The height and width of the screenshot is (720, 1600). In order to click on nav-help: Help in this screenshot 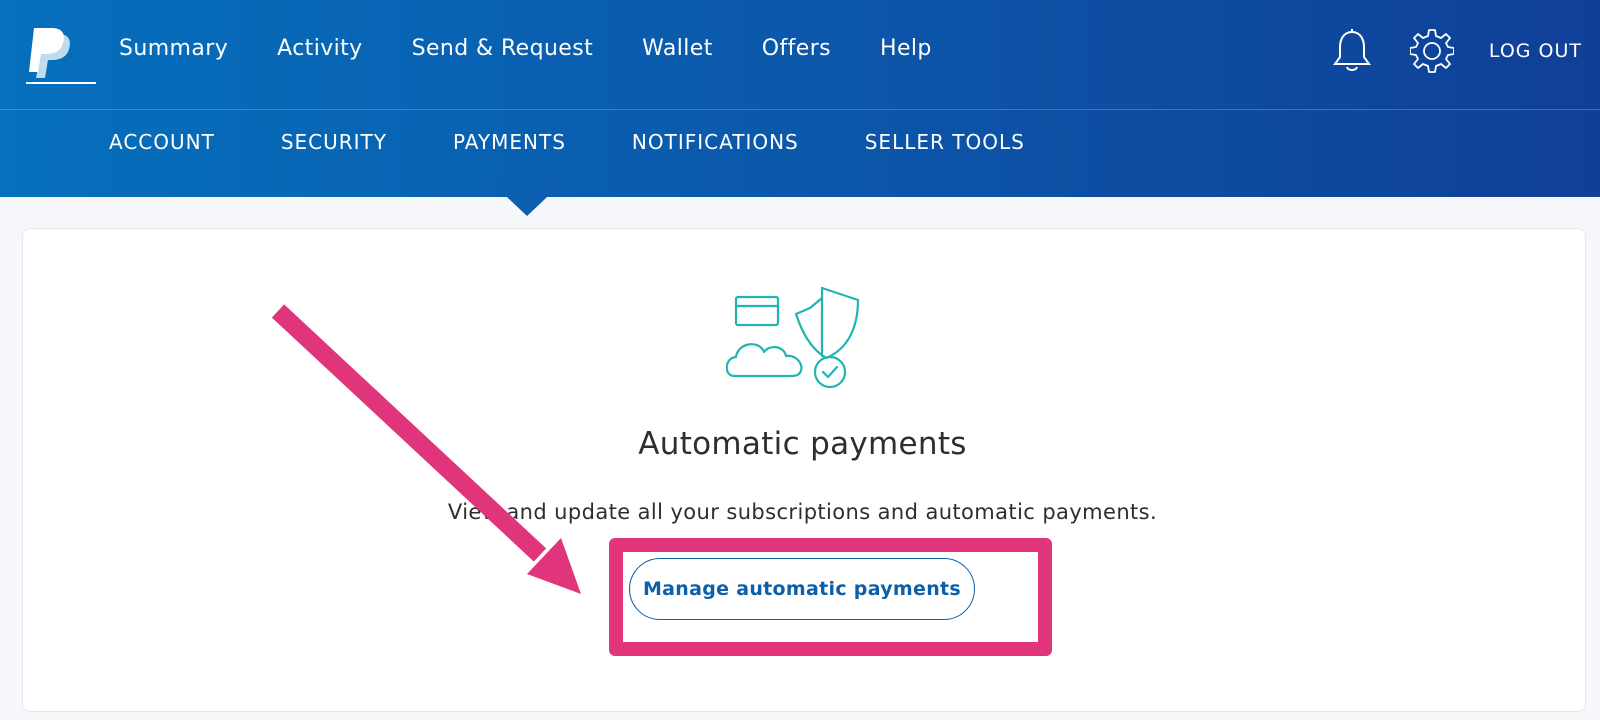, I will do `click(906, 48)`.